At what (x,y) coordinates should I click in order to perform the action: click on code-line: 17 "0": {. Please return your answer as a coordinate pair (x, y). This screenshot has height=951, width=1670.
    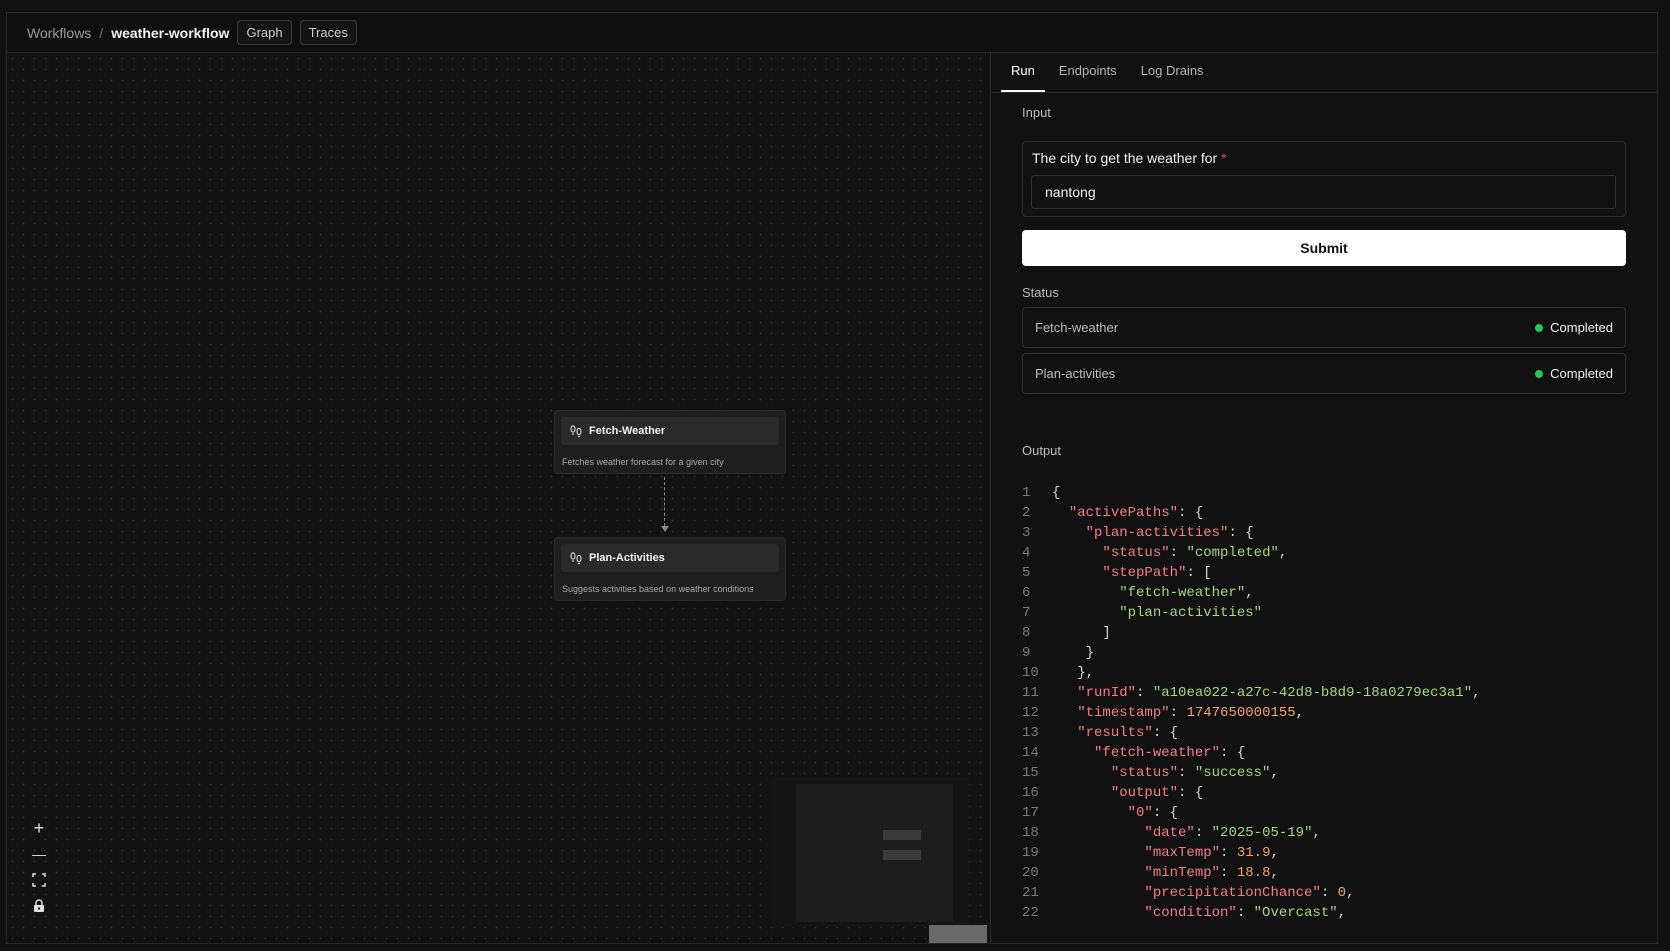
    Looking at the image, I should click on (1337, 813).